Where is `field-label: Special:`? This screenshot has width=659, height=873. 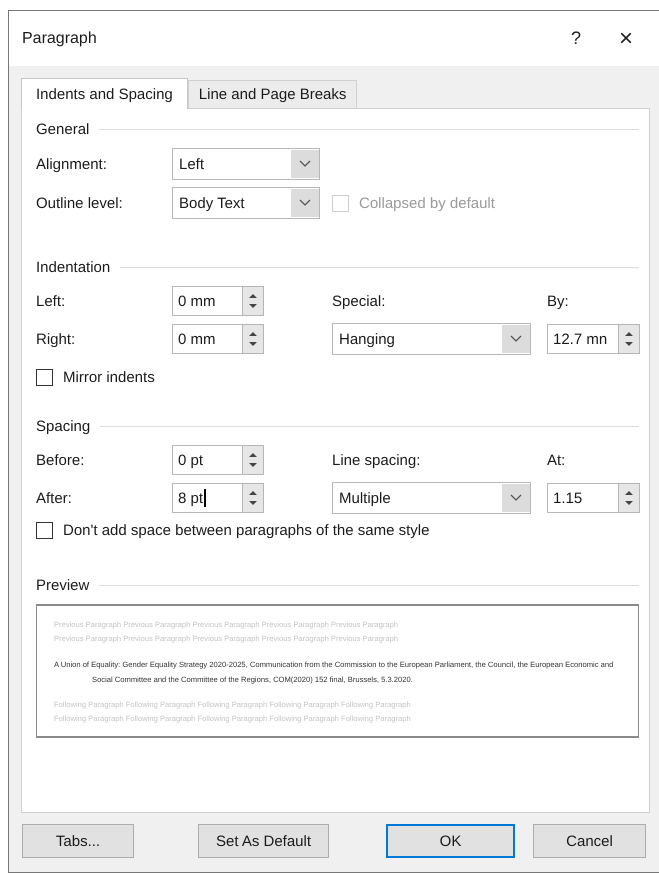 field-label: Special: is located at coordinates (359, 301).